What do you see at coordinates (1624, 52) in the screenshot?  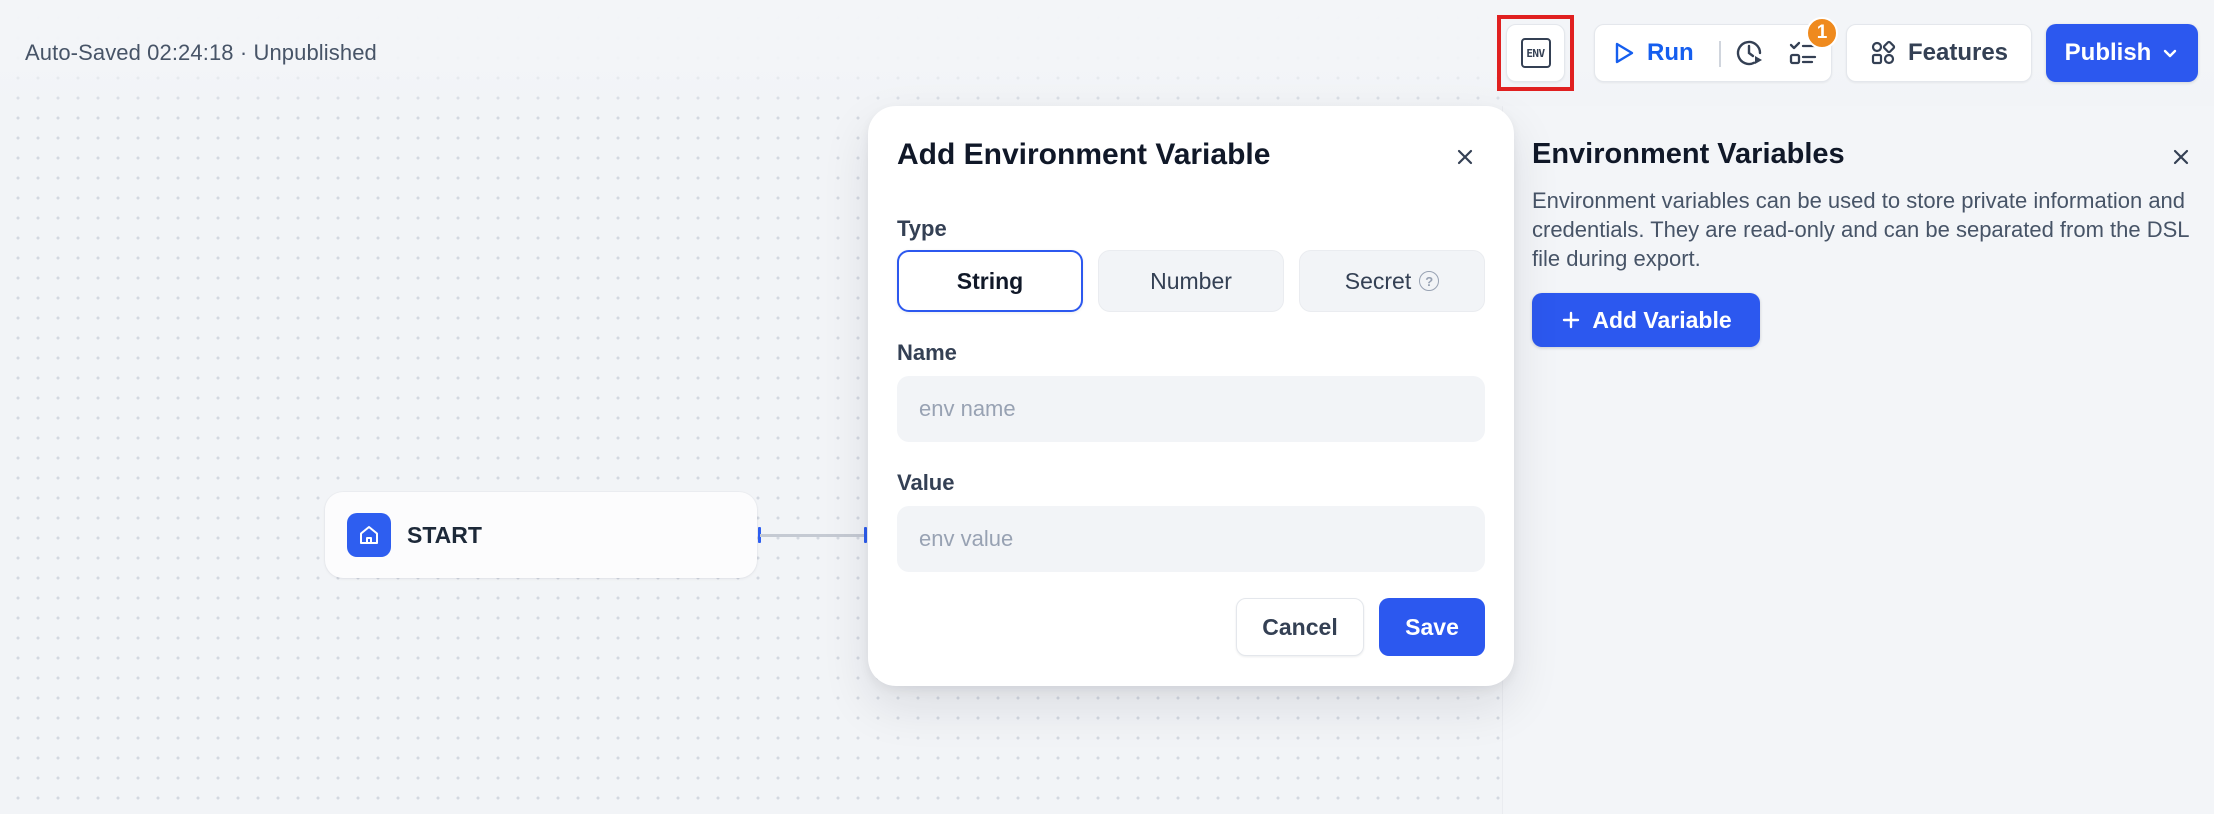 I see `play-icon` at bounding box center [1624, 52].